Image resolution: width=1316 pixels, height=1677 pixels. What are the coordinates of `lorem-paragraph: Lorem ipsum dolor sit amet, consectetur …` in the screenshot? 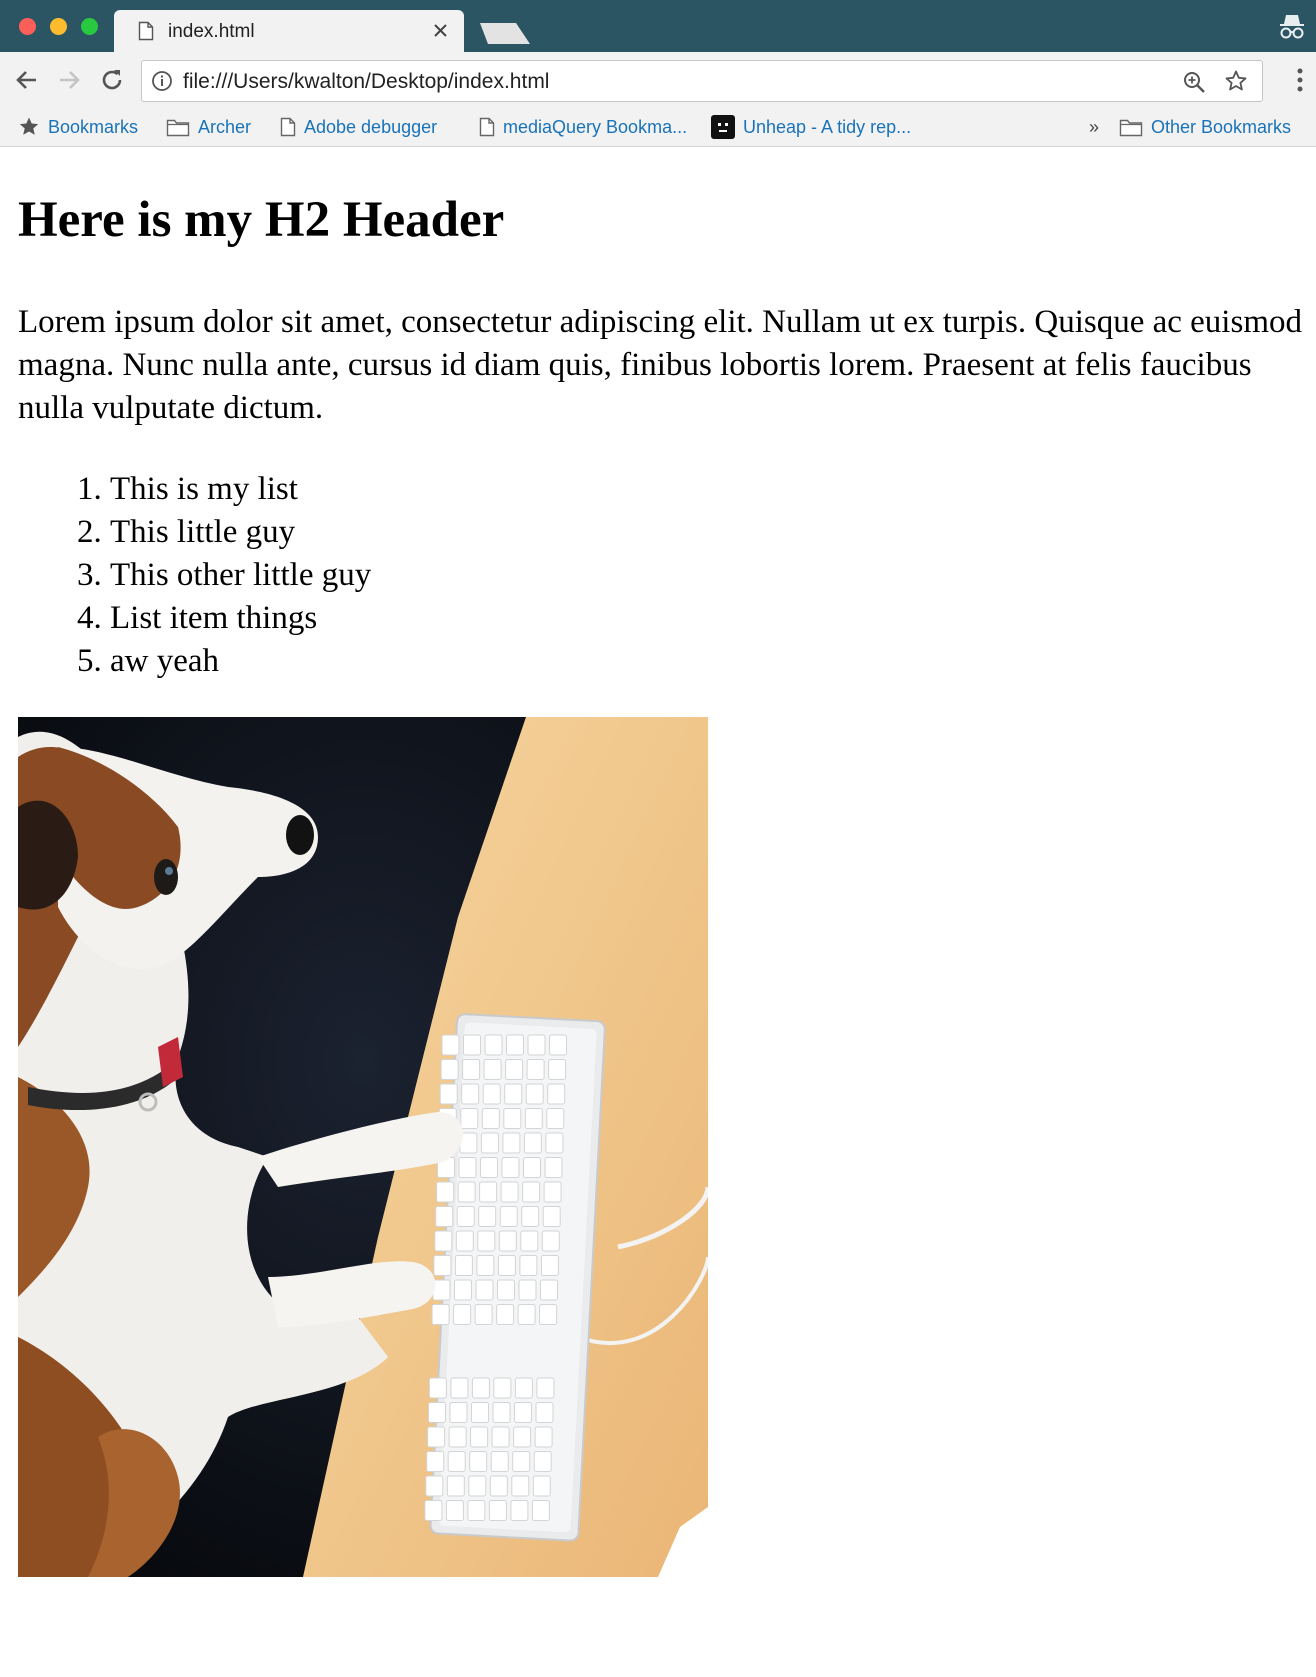 It's located at (660, 365).